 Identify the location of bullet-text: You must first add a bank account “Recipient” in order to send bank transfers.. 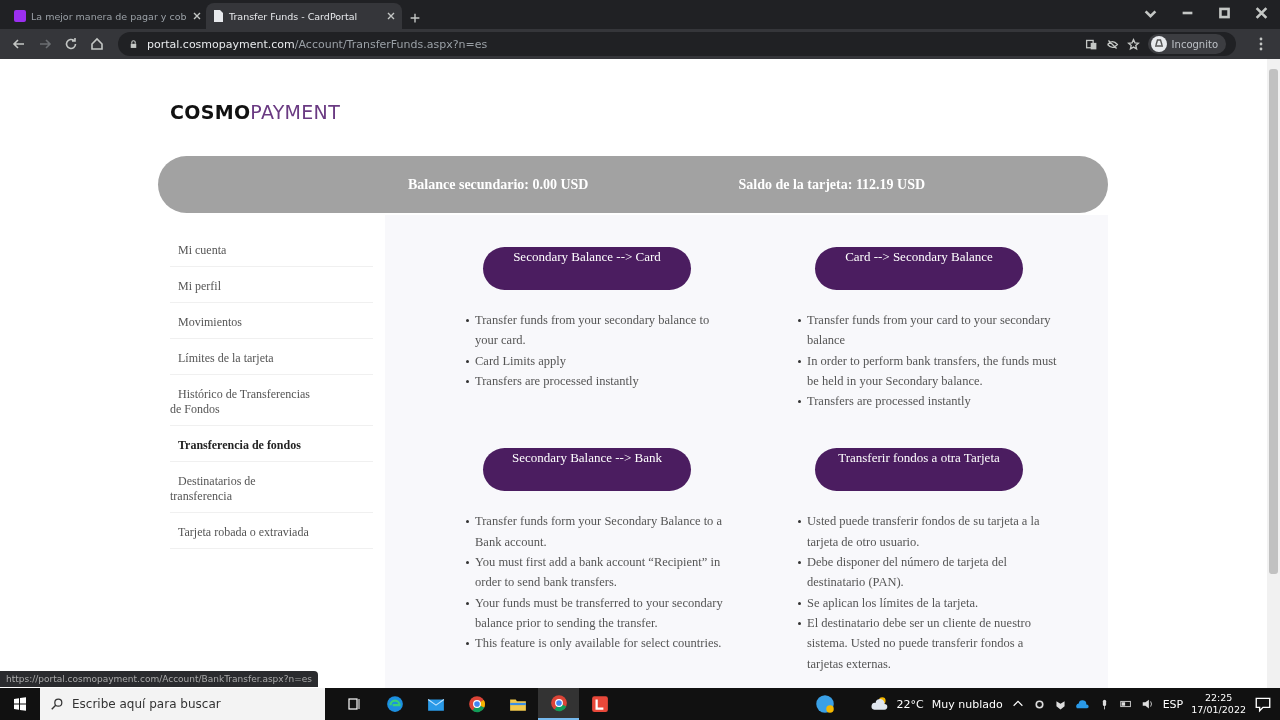
(598, 573).